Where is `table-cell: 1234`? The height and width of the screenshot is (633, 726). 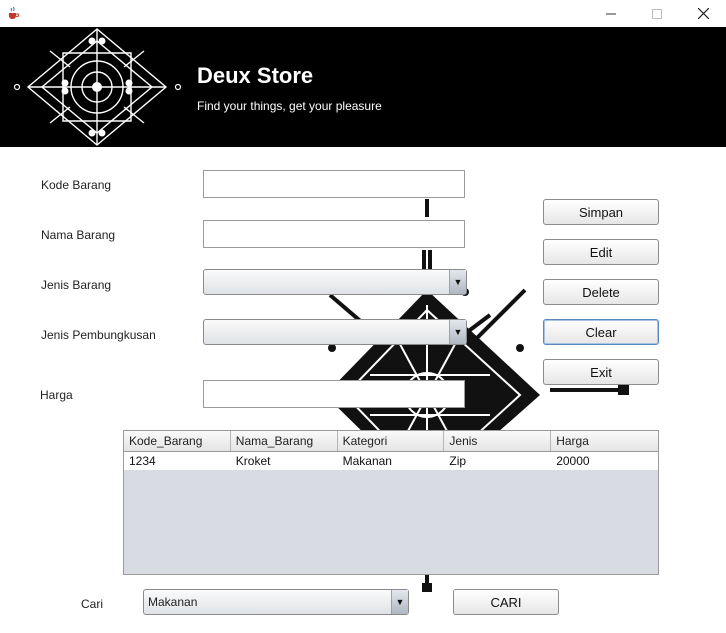 table-cell: 1234 is located at coordinates (142, 461).